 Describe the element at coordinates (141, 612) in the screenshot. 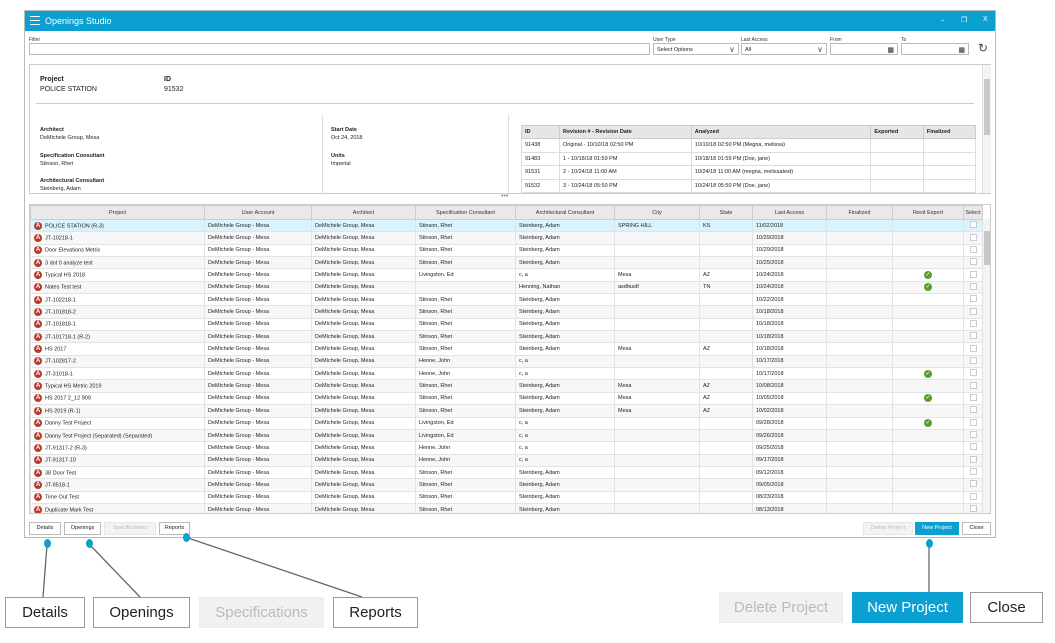

I see `openings-callout-button: Openings` at that location.